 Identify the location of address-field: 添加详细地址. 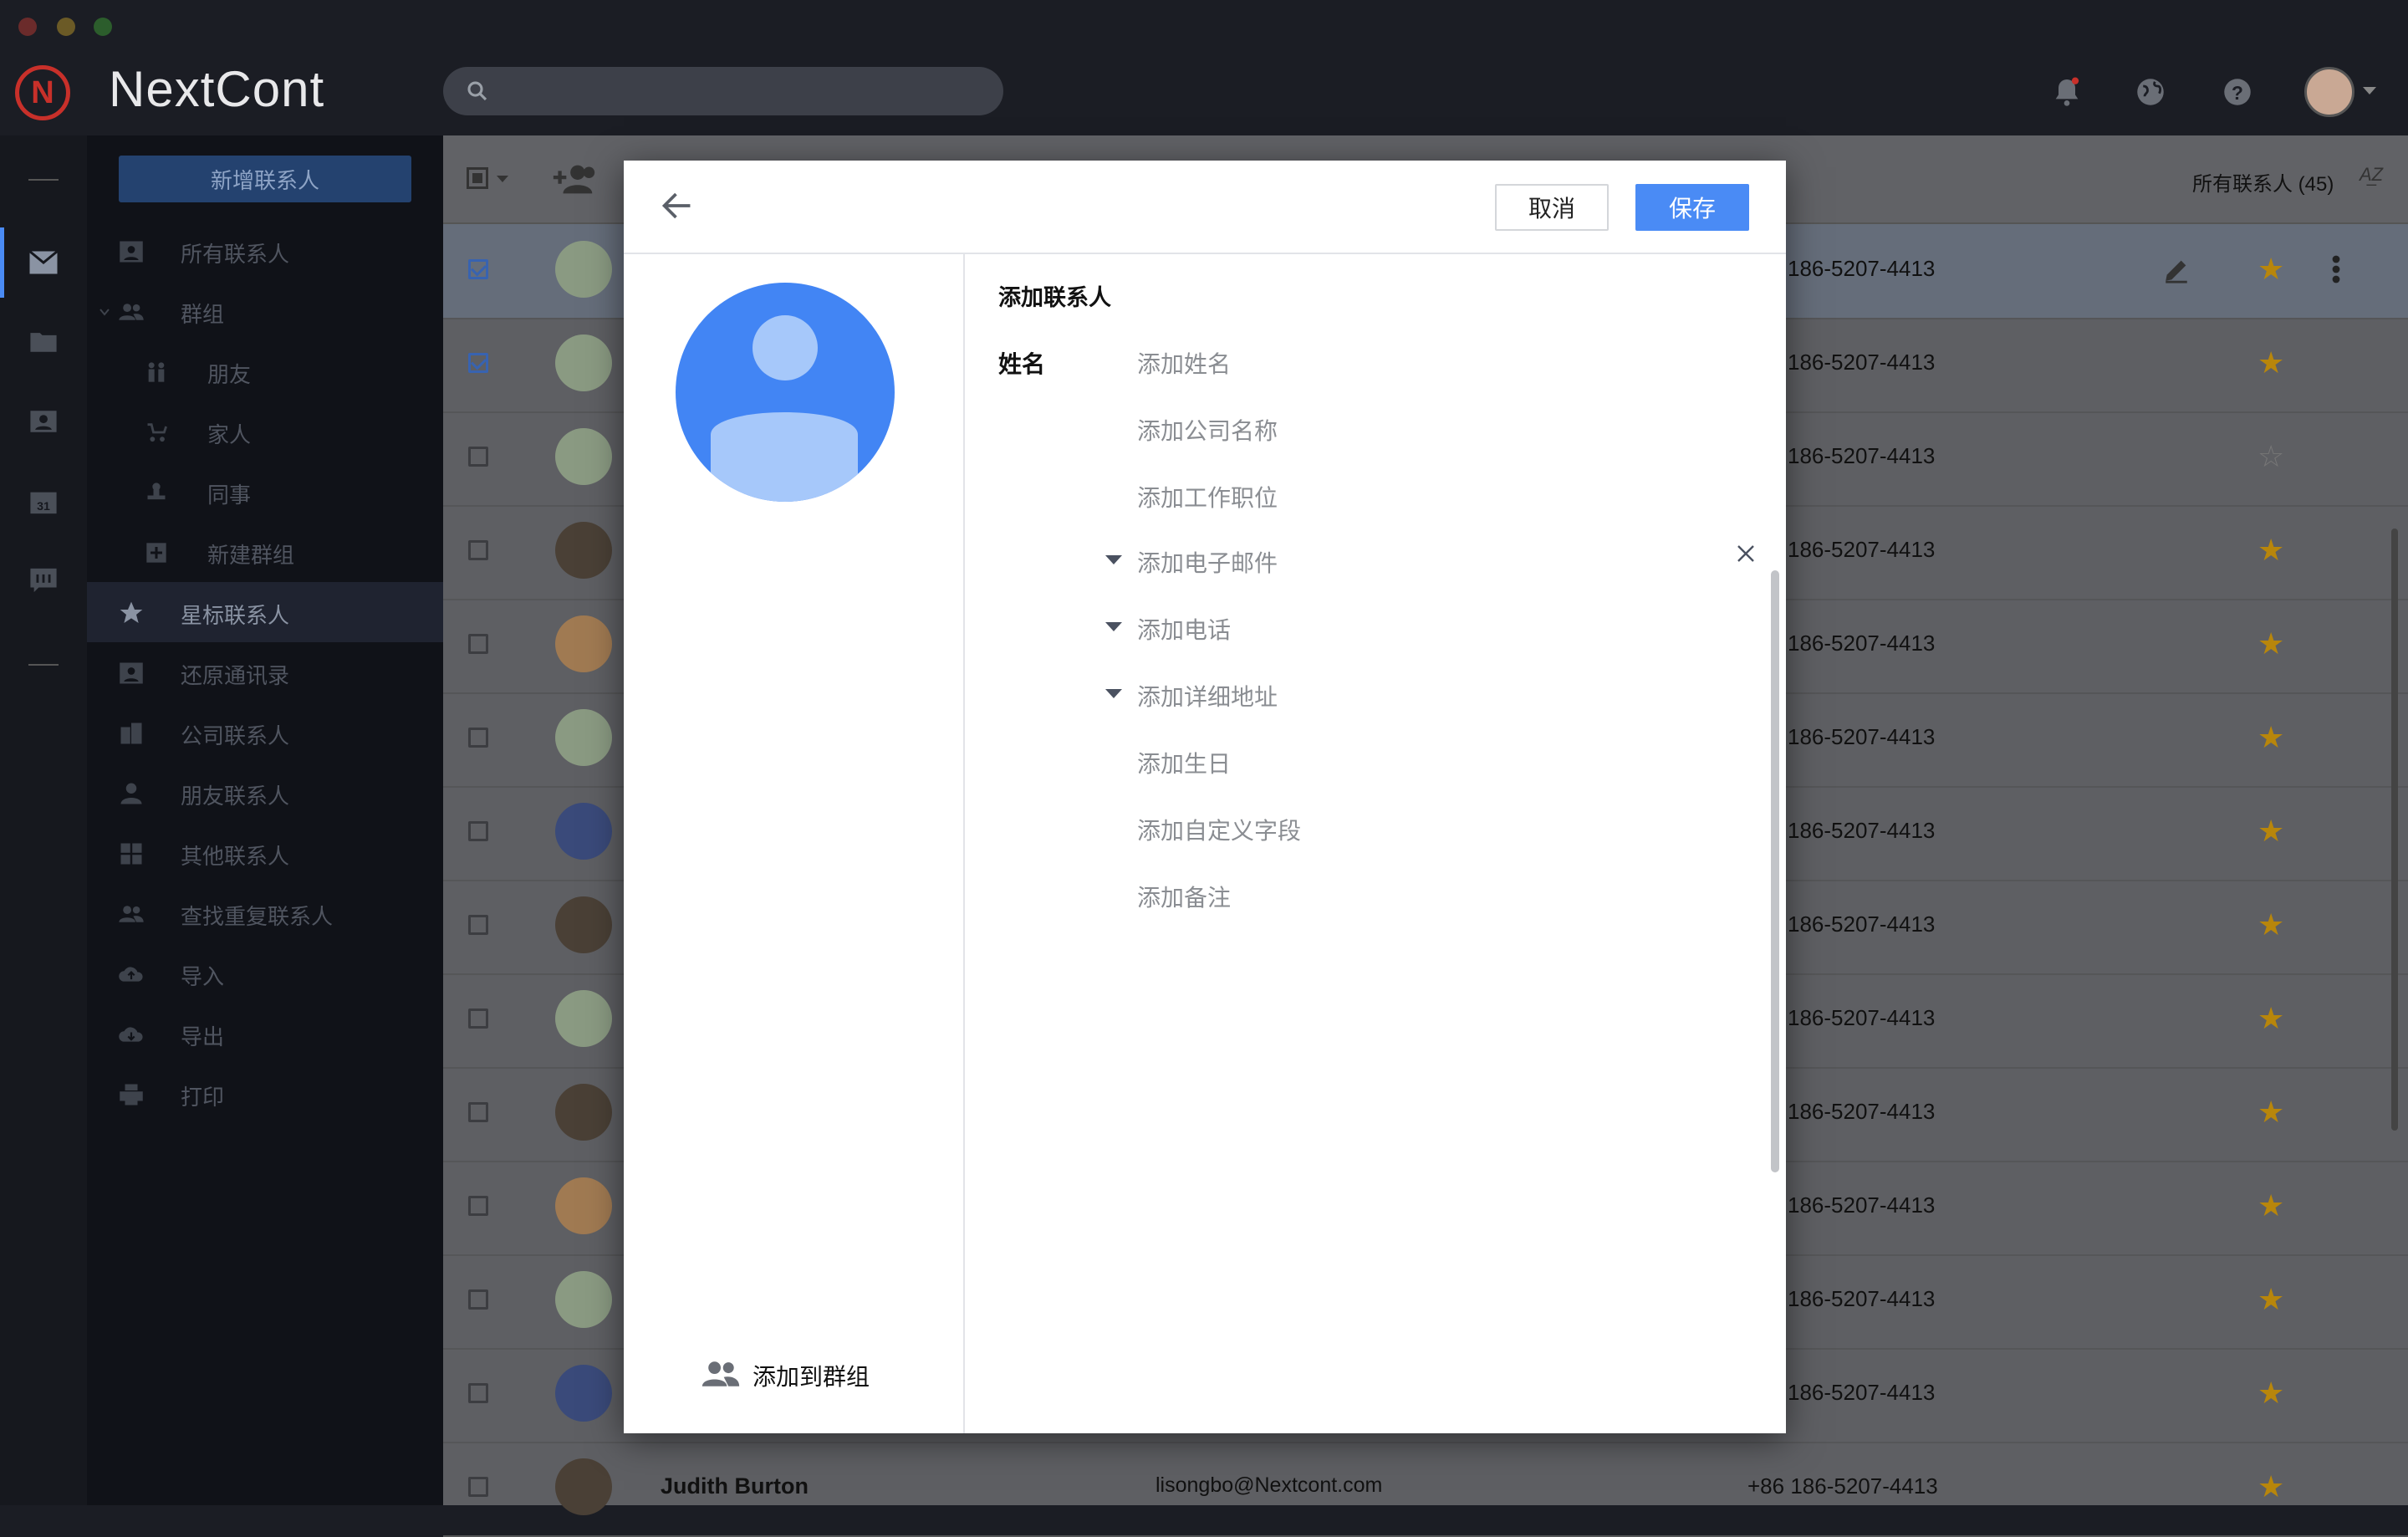
(1208, 695).